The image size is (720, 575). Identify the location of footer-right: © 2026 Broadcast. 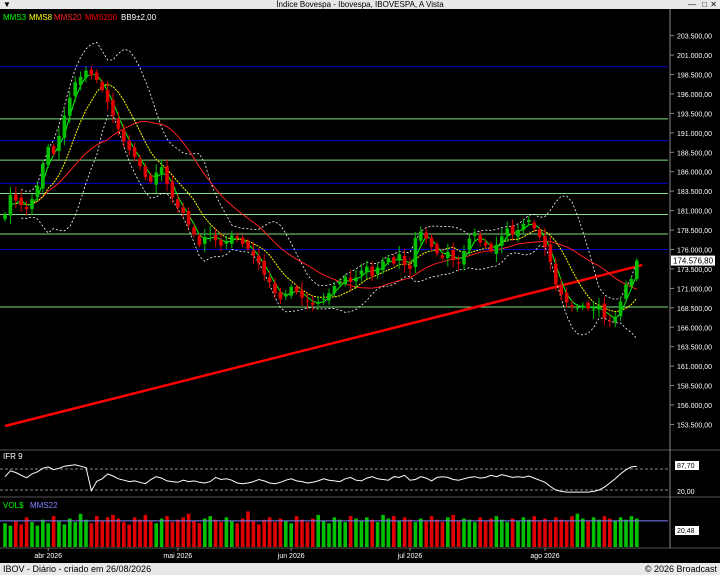
(680, 569).